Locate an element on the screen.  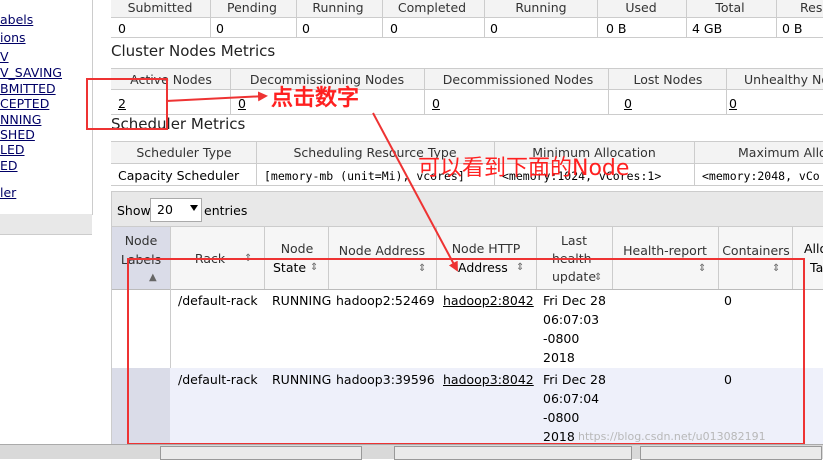
watermark: https://blog.csdn.net/u013082191 is located at coordinates (672, 436).